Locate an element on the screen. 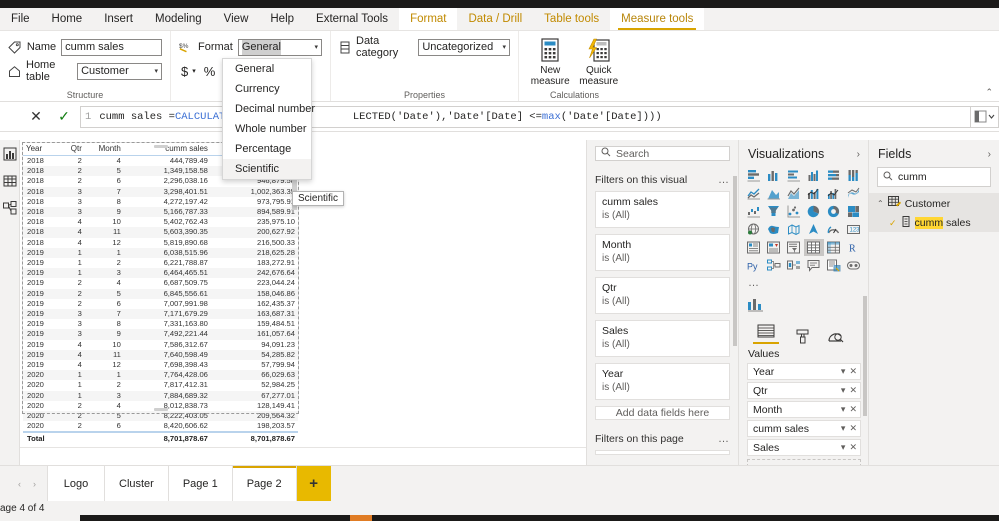  stacked-area-chart-icon is located at coordinates (793, 193).